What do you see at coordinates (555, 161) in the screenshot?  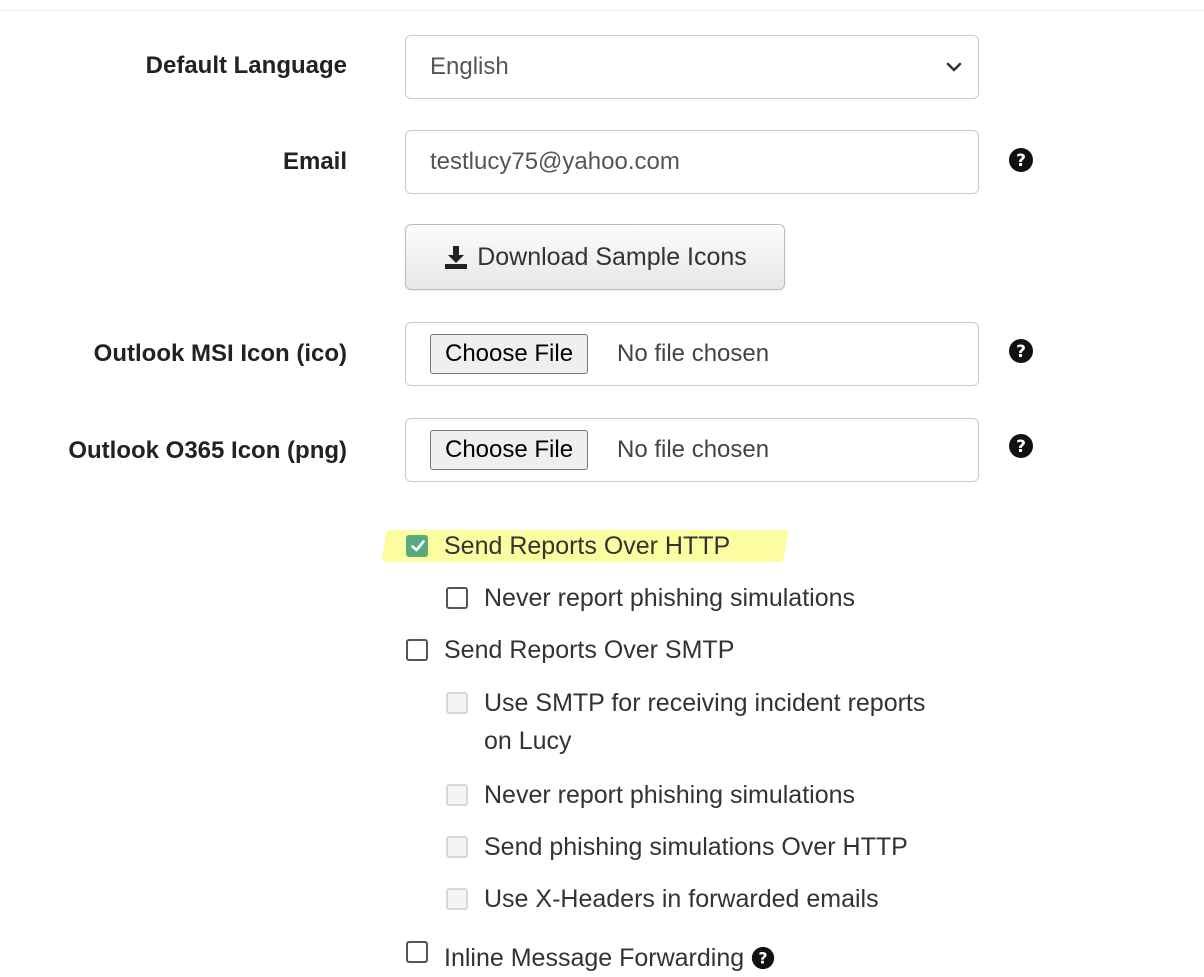 I see `email-value: testlucy75@yahoo.com` at bounding box center [555, 161].